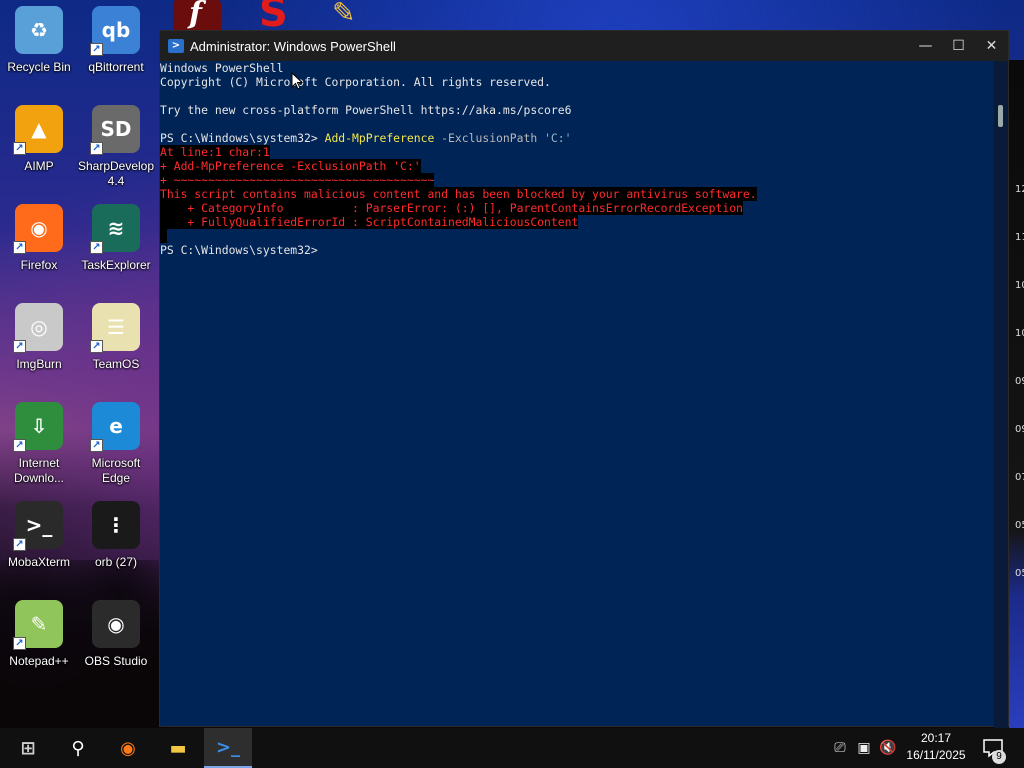 The image size is (1024, 768). What do you see at coordinates (163, 236) in the screenshot?
I see `console-text-segment` at bounding box center [163, 236].